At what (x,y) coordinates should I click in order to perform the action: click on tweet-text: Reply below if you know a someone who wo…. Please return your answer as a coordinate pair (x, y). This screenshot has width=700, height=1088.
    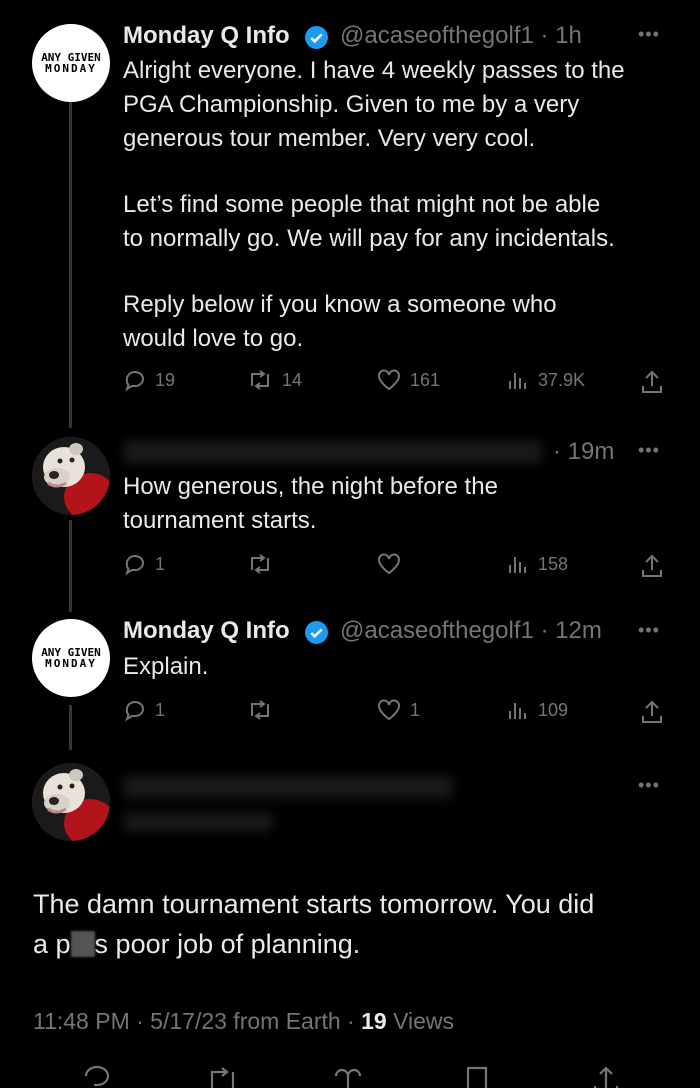
    Looking at the image, I should click on (340, 321).